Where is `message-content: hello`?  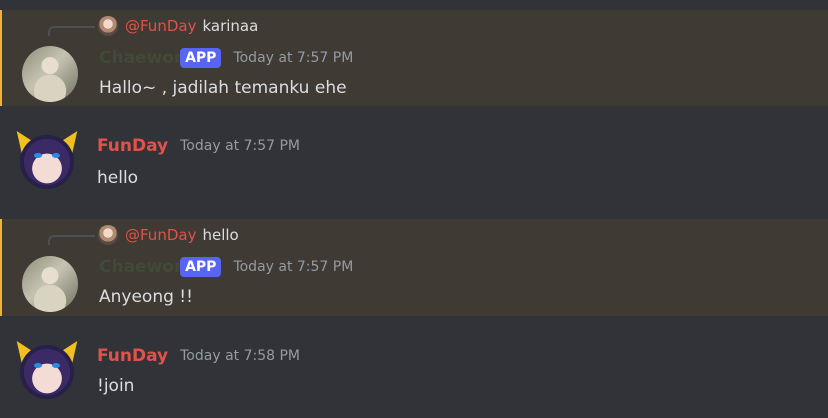 message-content: hello is located at coordinates (118, 178).